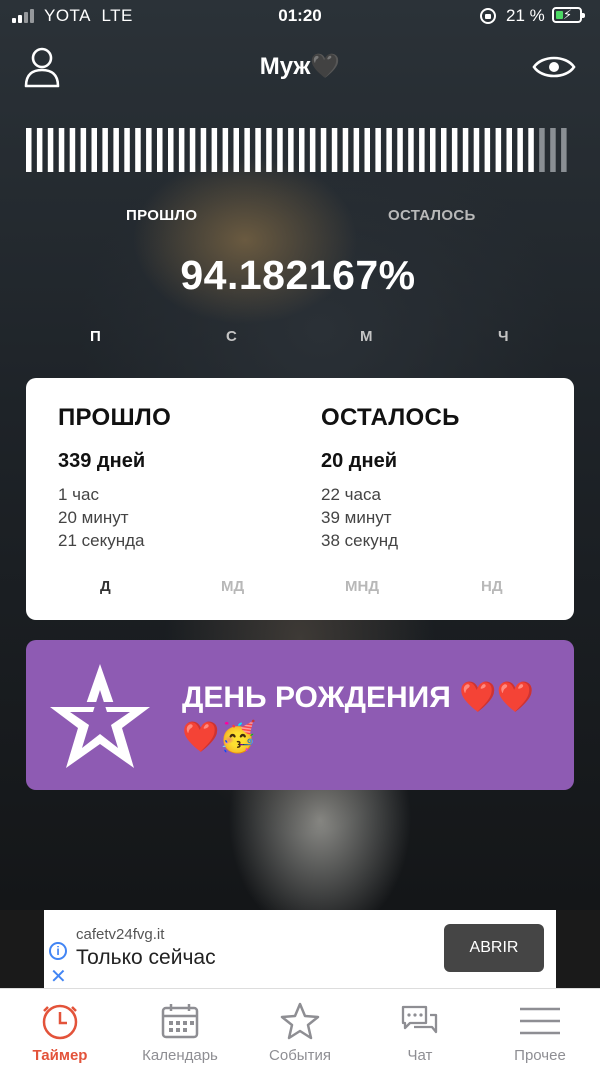 Image resolution: width=600 pixels, height=1066 pixels. I want to click on tab-label: Таймер, so click(60, 1055).